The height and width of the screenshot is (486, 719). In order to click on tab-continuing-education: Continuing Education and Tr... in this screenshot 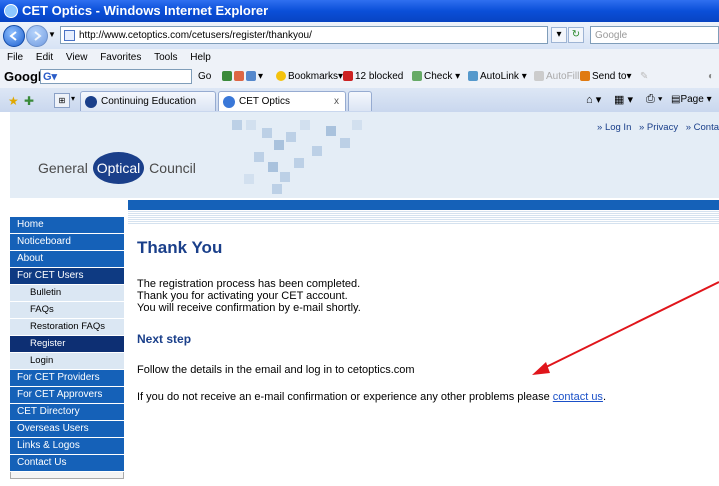, I will do `click(148, 109)`.